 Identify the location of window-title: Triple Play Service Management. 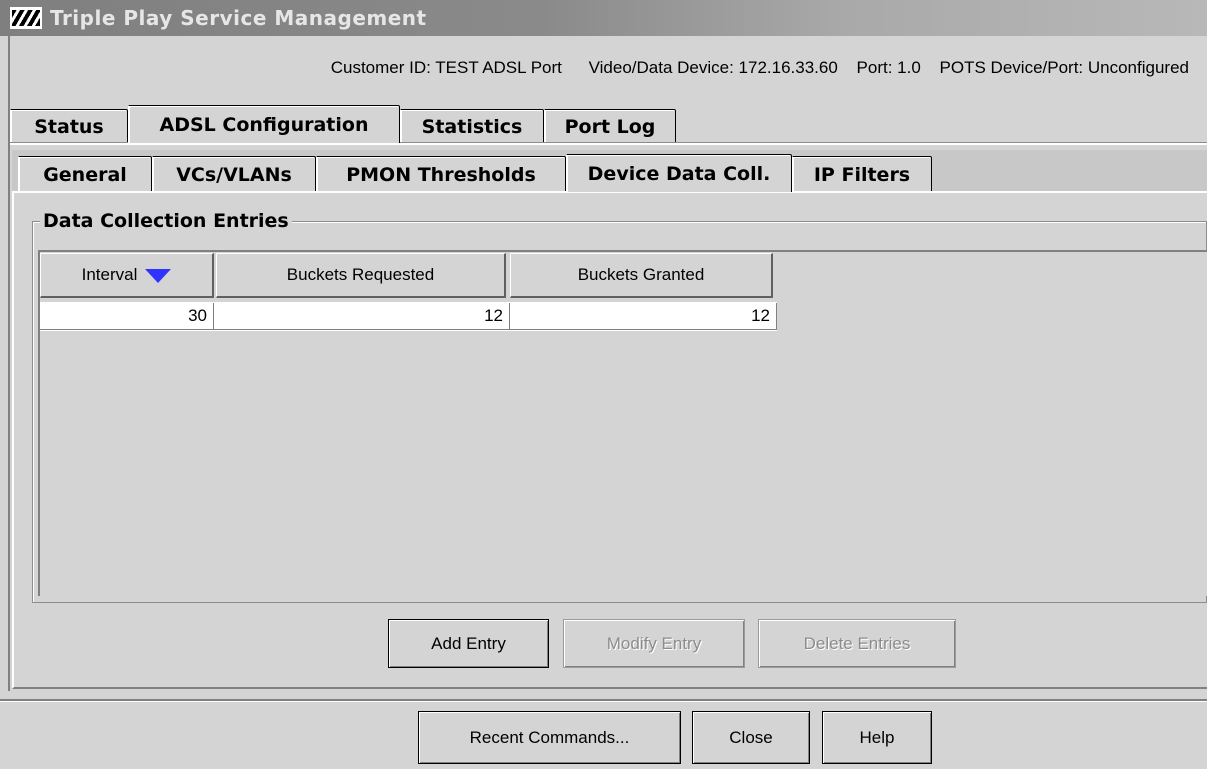
(238, 18).